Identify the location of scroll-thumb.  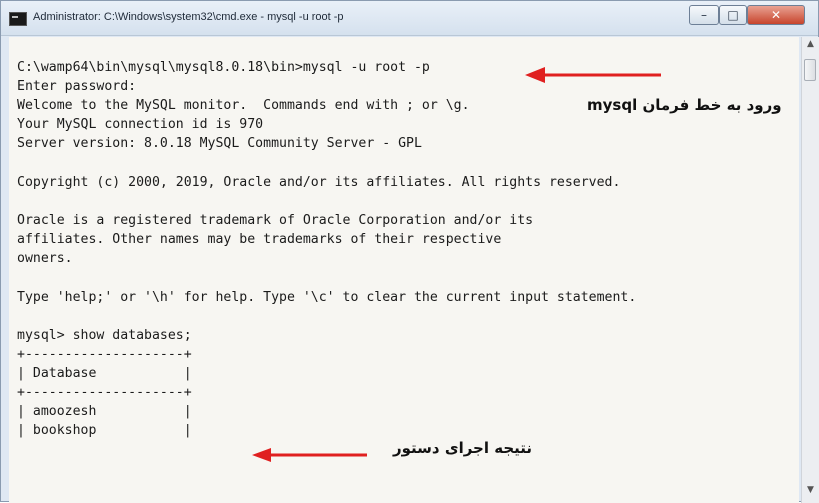
(810, 70).